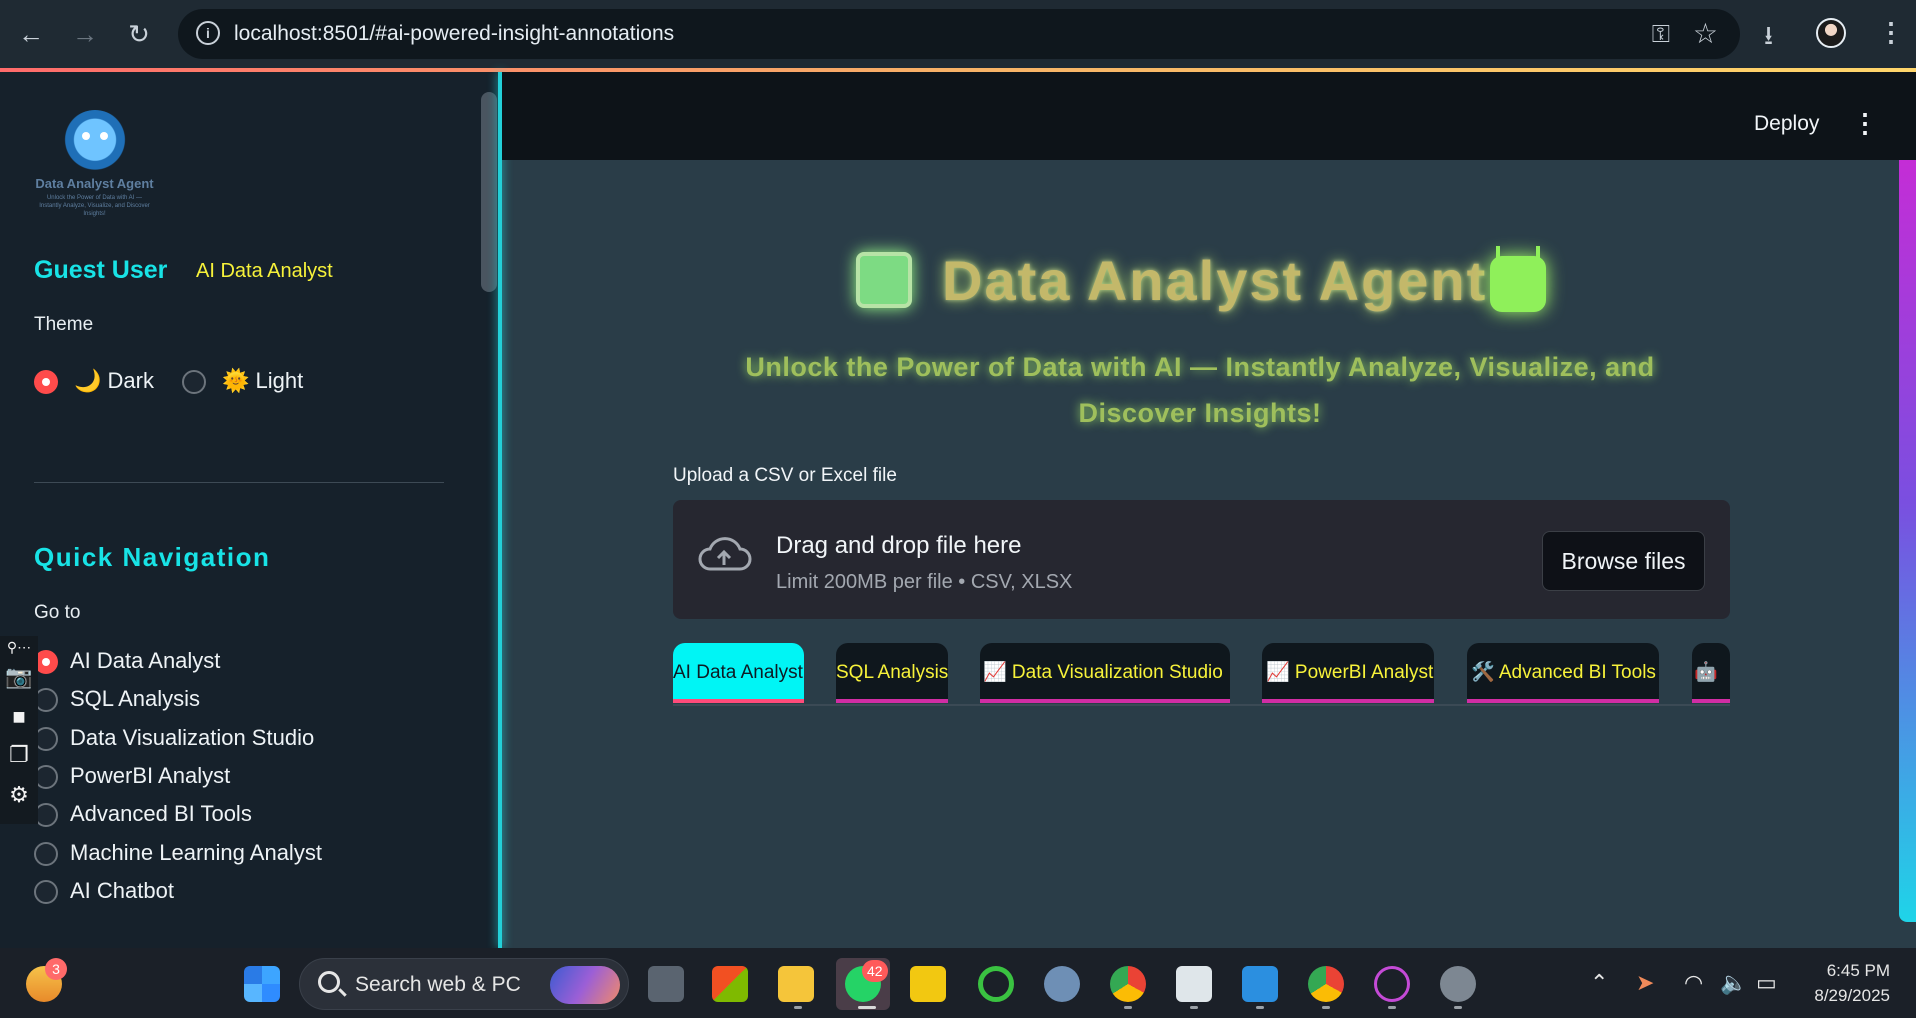  What do you see at coordinates (19, 755) in the screenshot?
I see `windows-icon: ❐` at bounding box center [19, 755].